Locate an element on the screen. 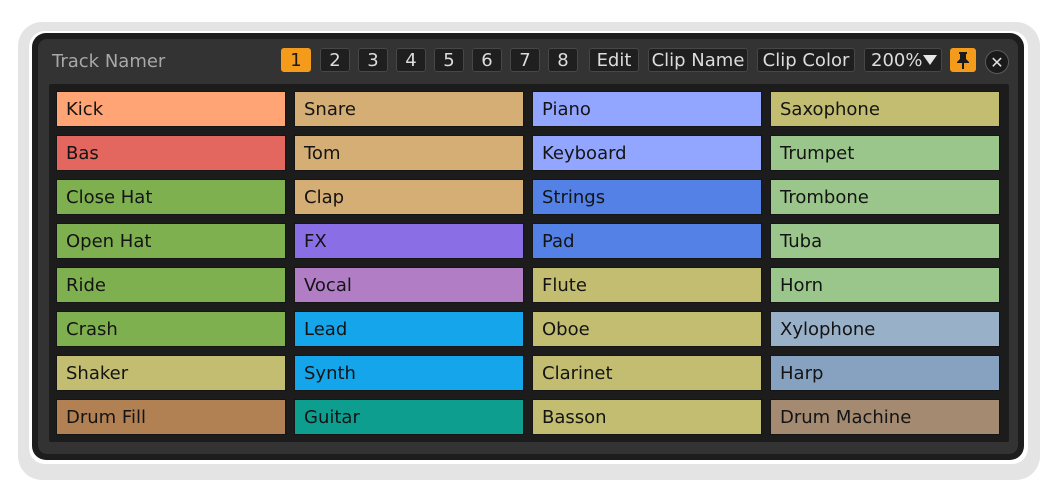 The width and height of the screenshot is (1058, 494). track-name-button: Close Hat is located at coordinates (171, 197).